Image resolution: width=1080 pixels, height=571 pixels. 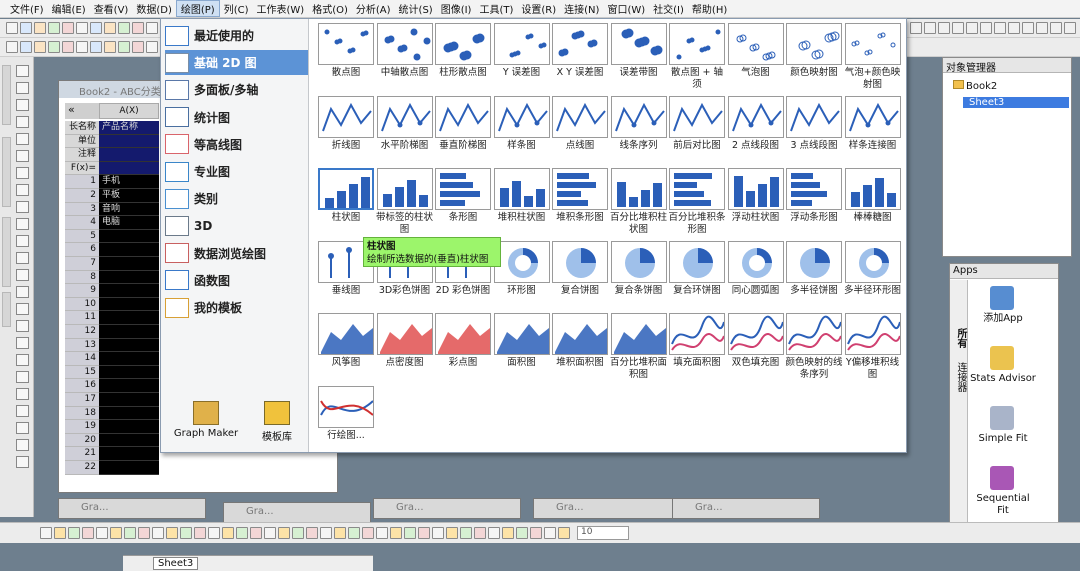 What do you see at coordinates (1003, 379) in the screenshot?
I see `app-label: Stats Advisor` at bounding box center [1003, 379].